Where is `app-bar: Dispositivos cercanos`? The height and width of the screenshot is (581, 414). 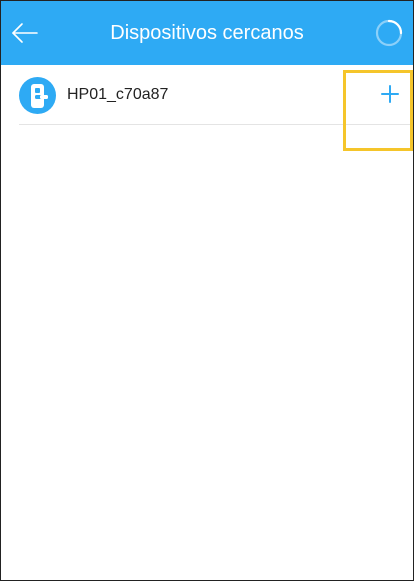
app-bar: Dispositivos cercanos is located at coordinates (207, 33).